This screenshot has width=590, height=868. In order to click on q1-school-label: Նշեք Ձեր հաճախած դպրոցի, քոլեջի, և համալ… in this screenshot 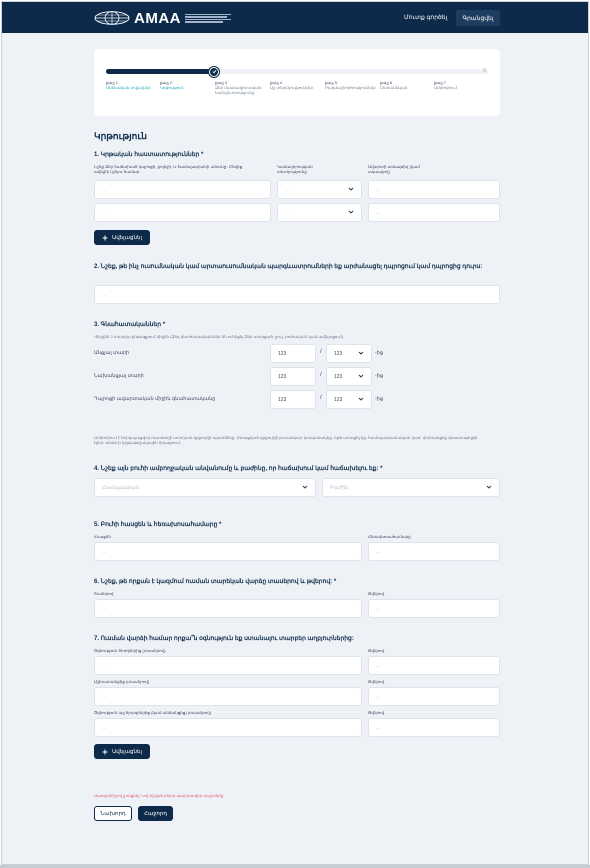, I will do `click(168, 169)`.